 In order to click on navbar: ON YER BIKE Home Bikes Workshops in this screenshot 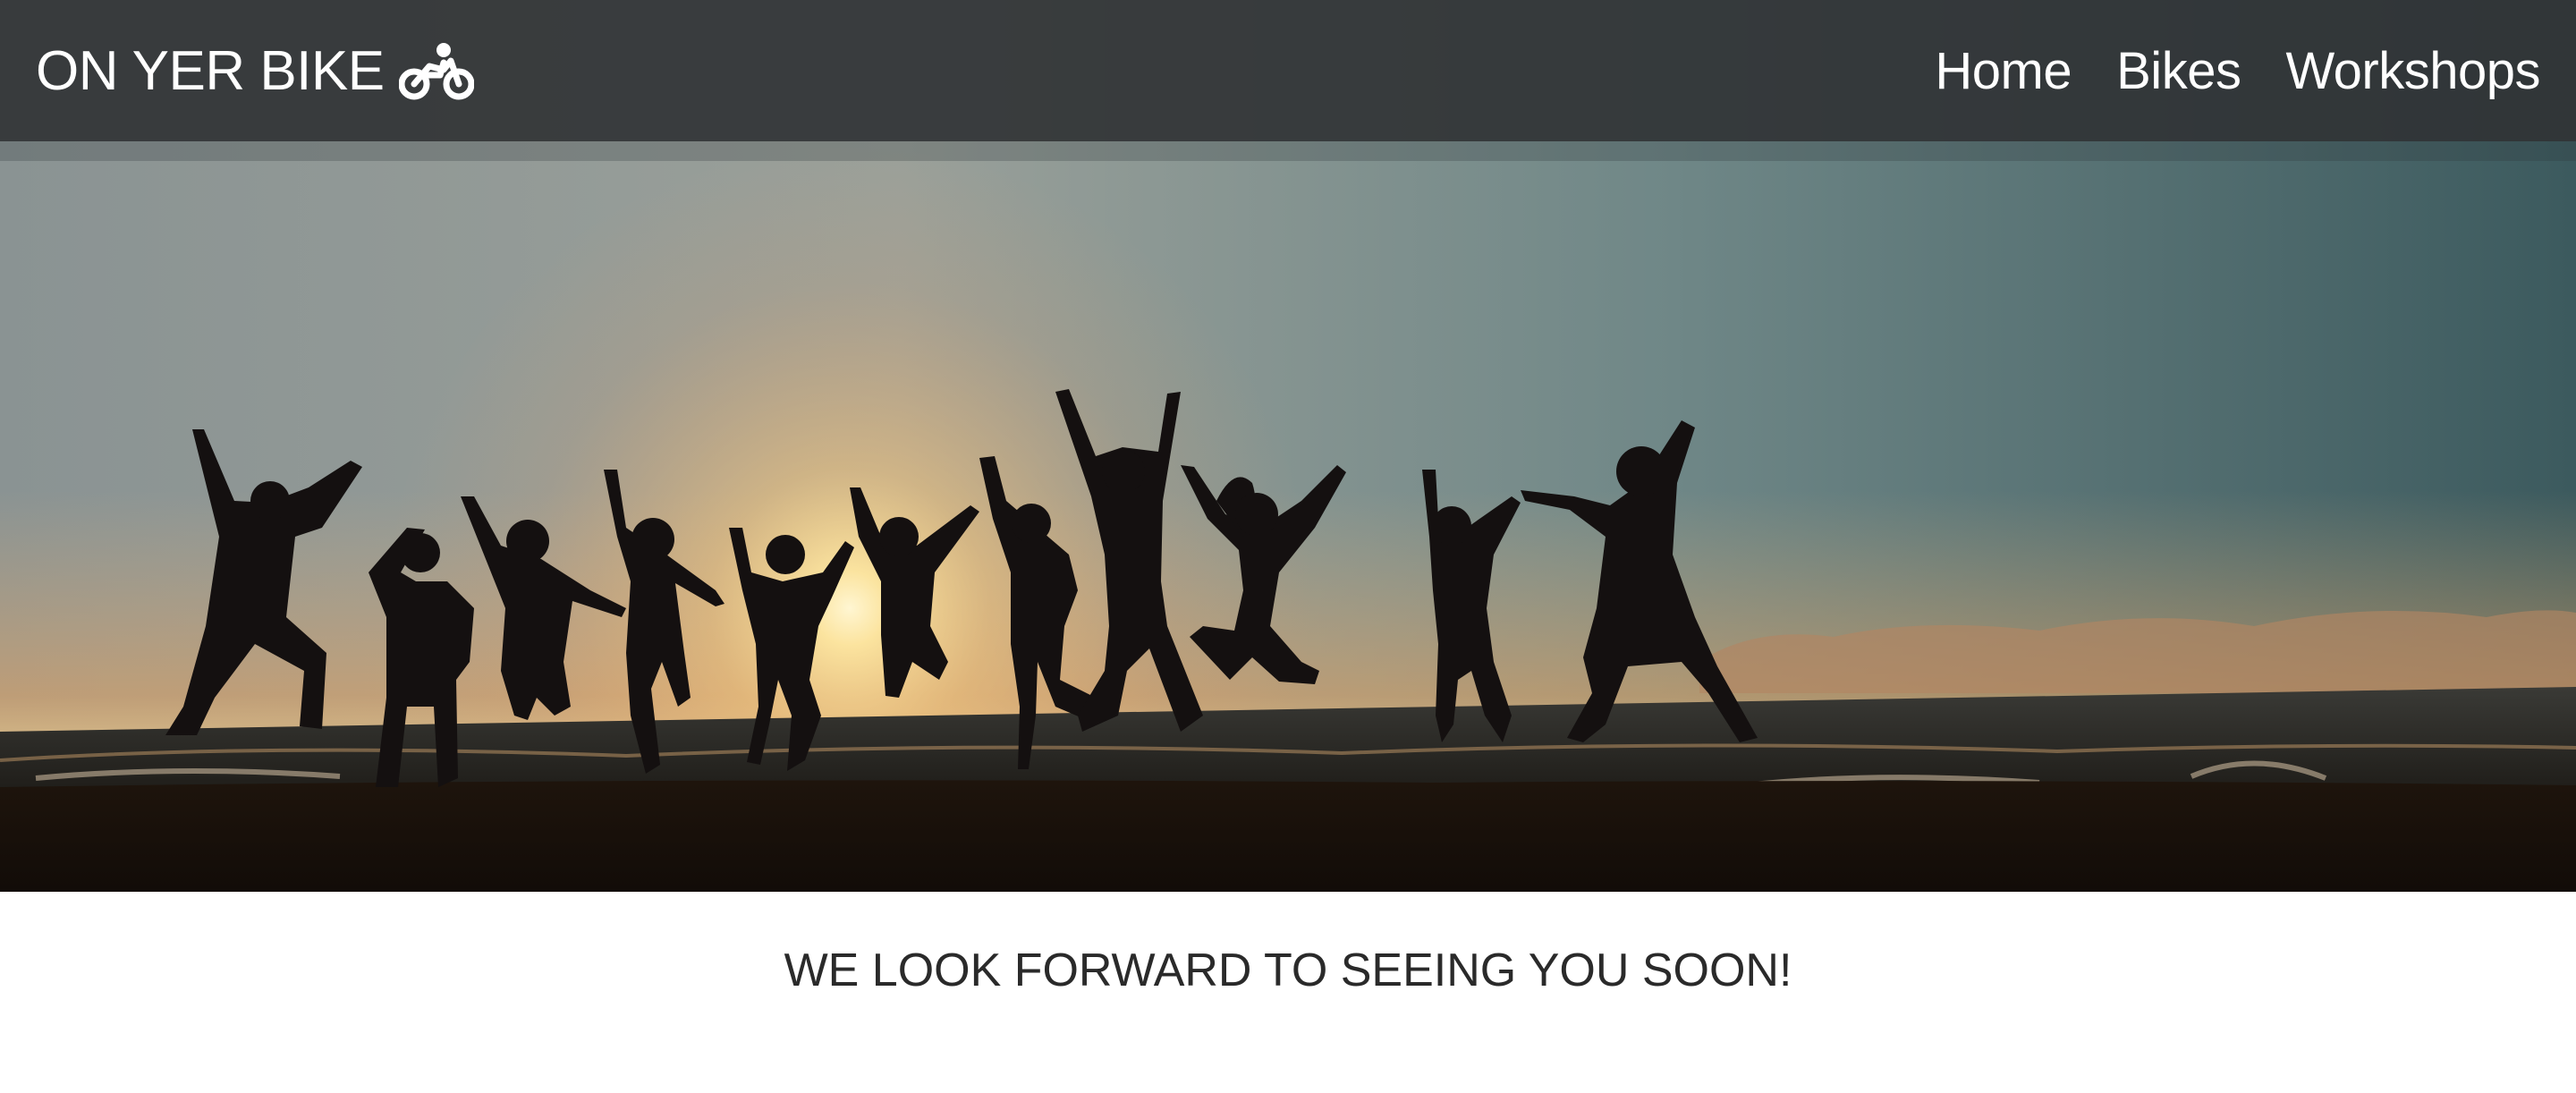, I will do `click(1288, 70)`.